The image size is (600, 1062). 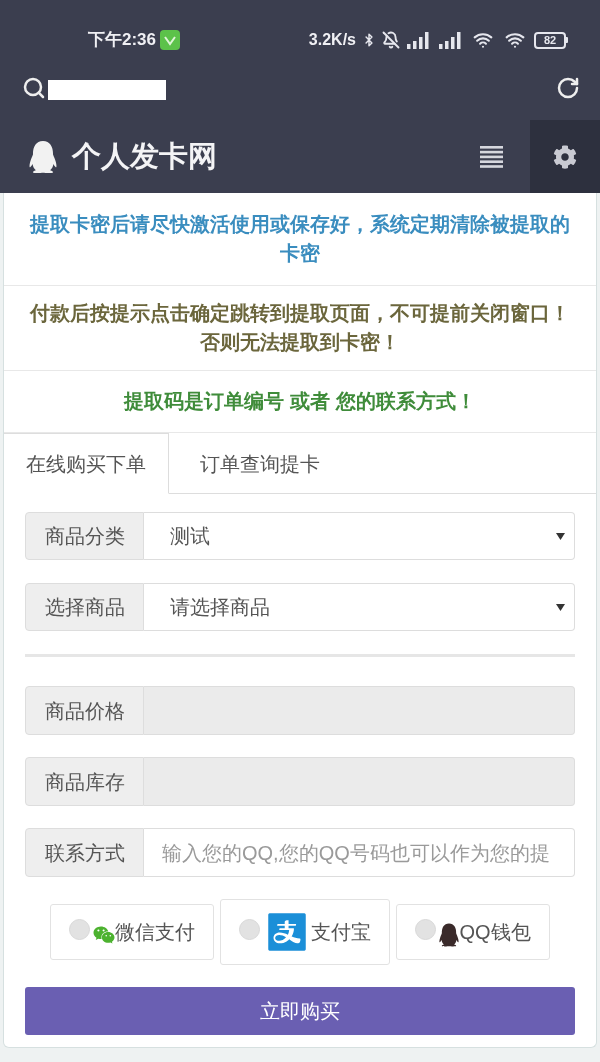 I want to click on field-label: 选择商品, so click(x=84, y=607).